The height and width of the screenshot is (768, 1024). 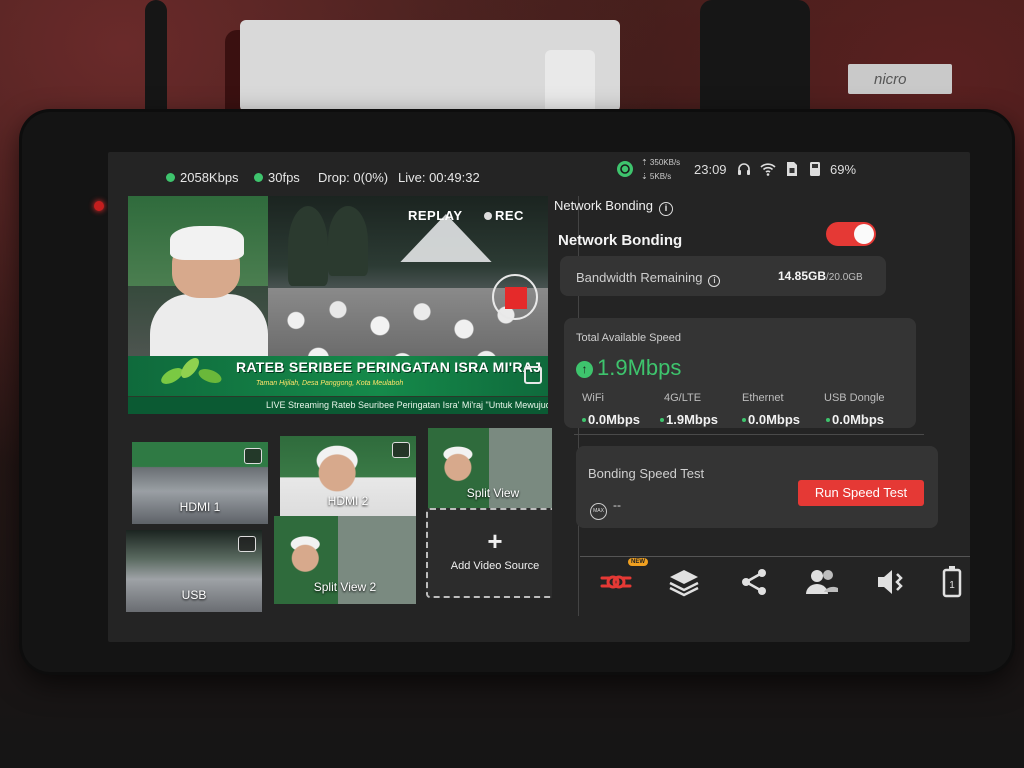 What do you see at coordinates (843, 169) in the screenshot?
I see `battery-level: 69%` at bounding box center [843, 169].